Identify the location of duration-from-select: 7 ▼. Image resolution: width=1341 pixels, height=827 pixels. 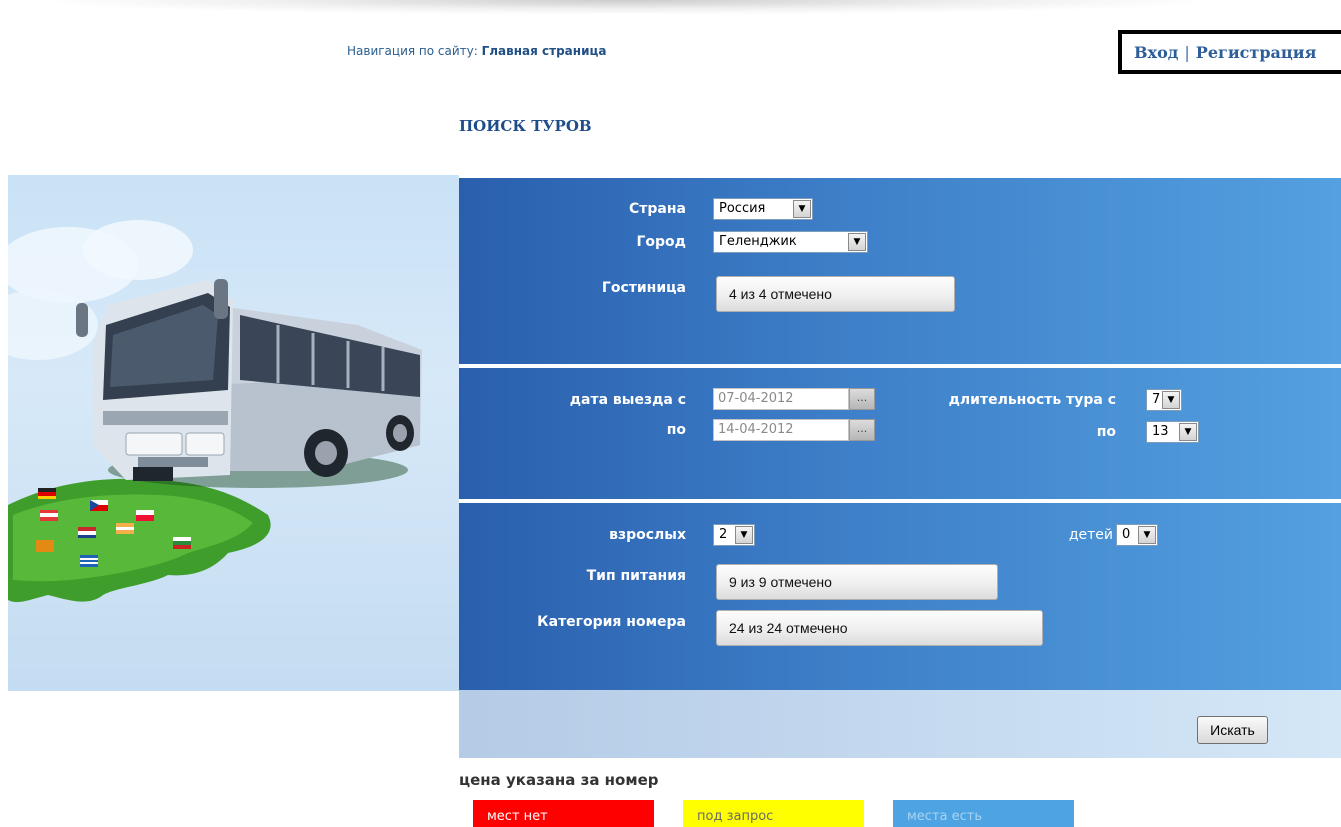
(1164, 400).